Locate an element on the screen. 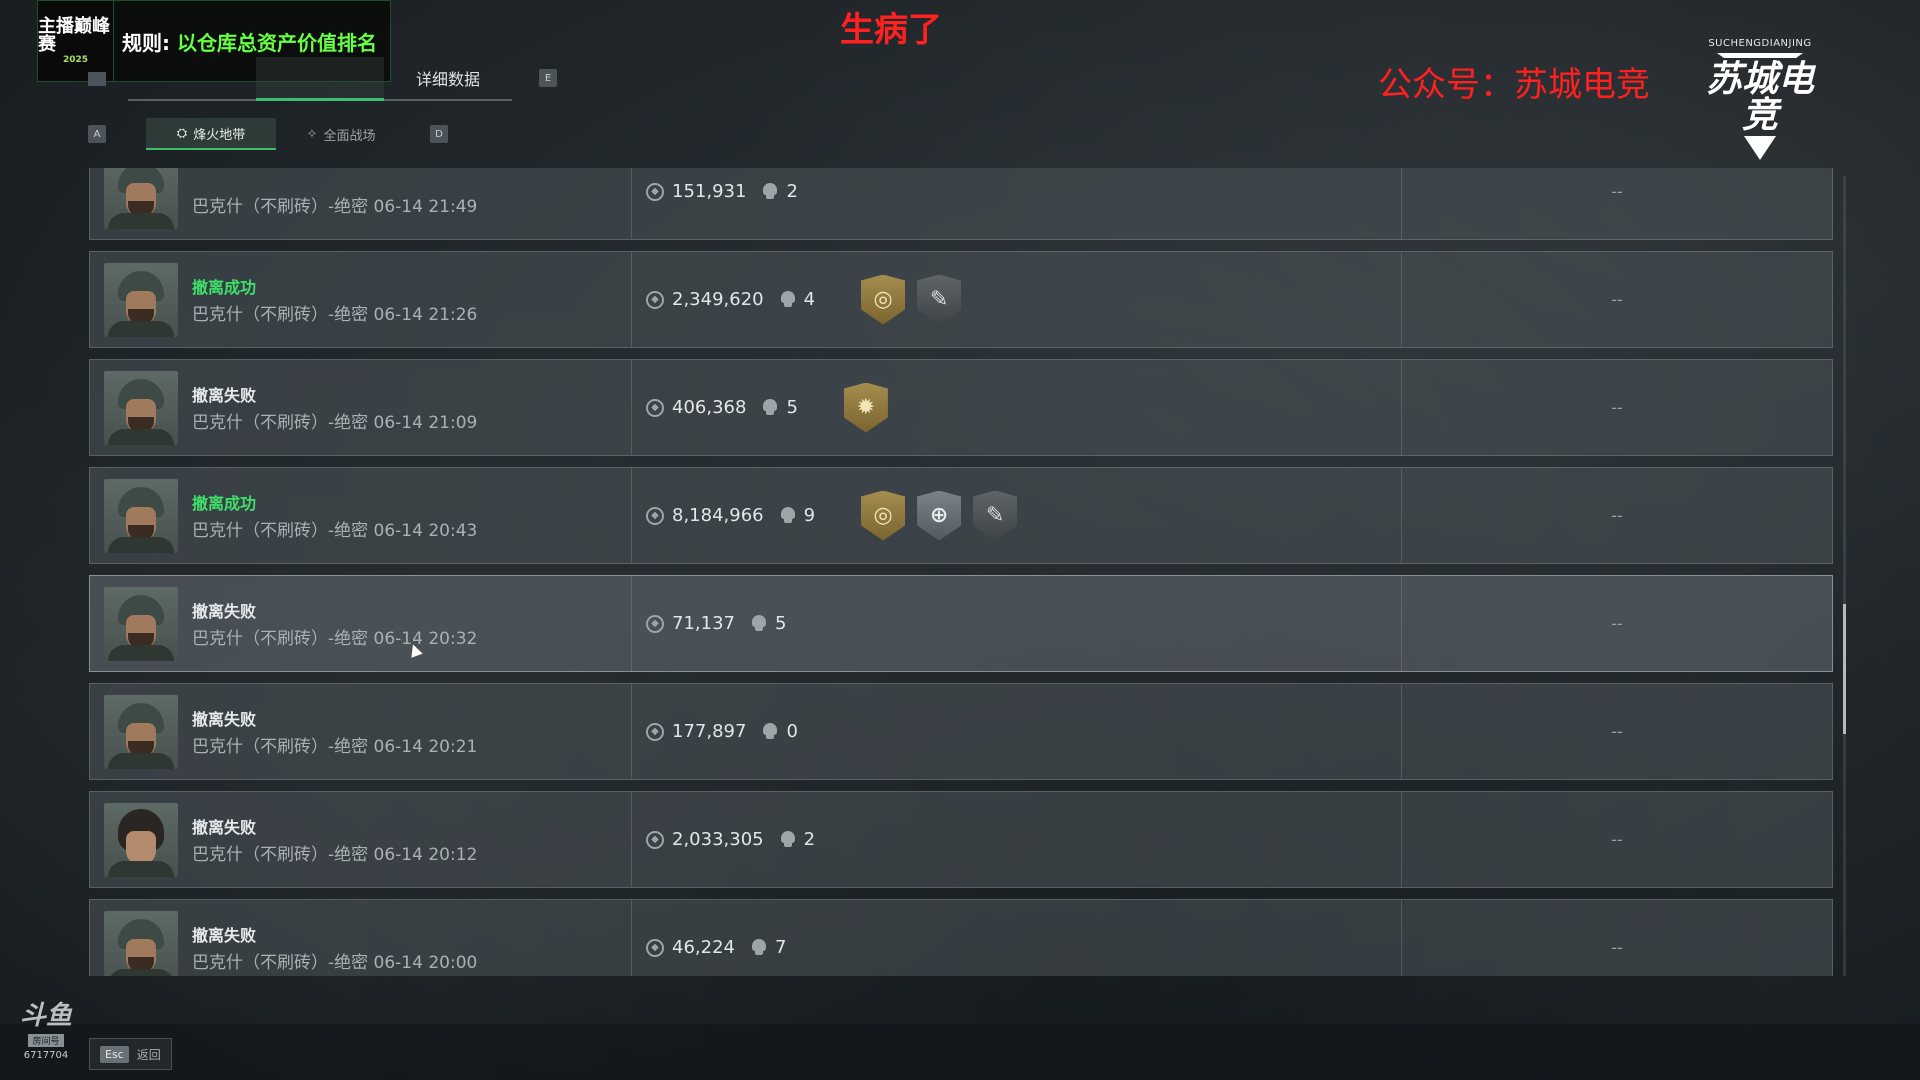 This screenshot has height=1080, width=1920. key-hint-a: A is located at coordinates (97, 134).